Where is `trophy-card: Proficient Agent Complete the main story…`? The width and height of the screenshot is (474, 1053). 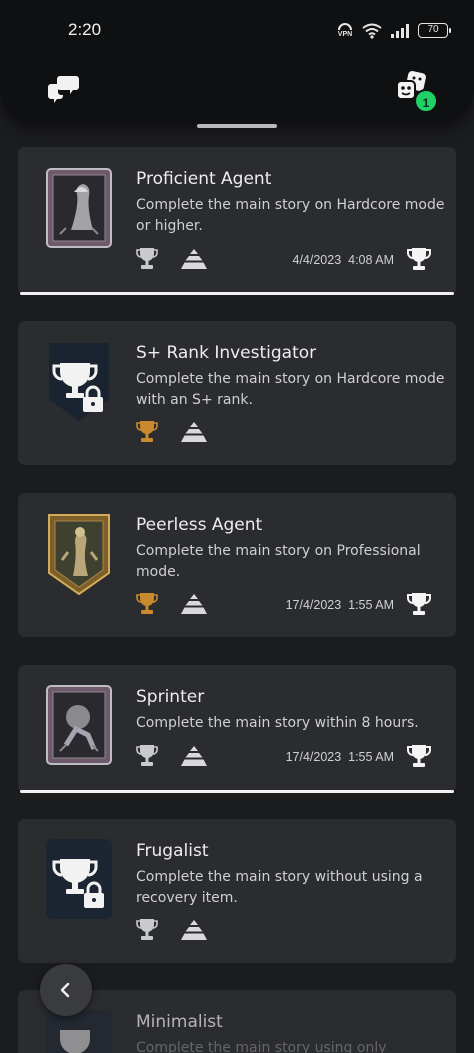
trophy-card: Proficient Agent Complete the main story… is located at coordinates (237, 221).